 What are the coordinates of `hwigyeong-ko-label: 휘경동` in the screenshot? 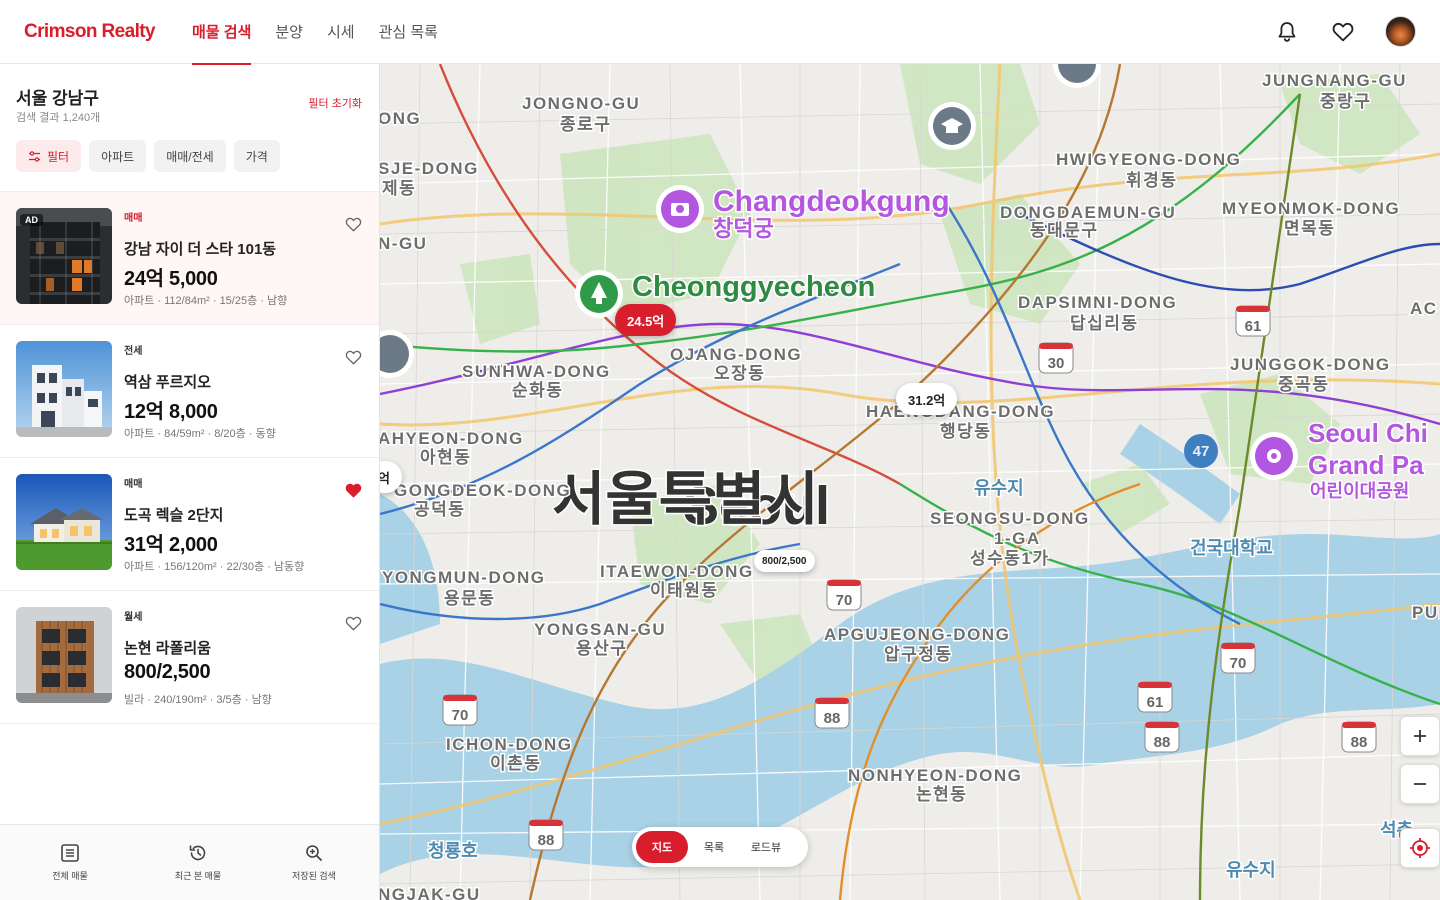 It's located at (1151, 180).